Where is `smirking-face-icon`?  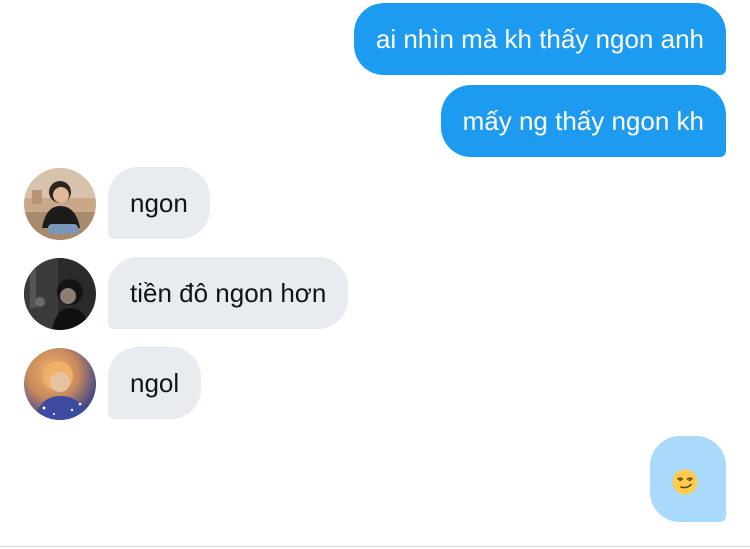
smirking-face-icon is located at coordinates (685, 482).